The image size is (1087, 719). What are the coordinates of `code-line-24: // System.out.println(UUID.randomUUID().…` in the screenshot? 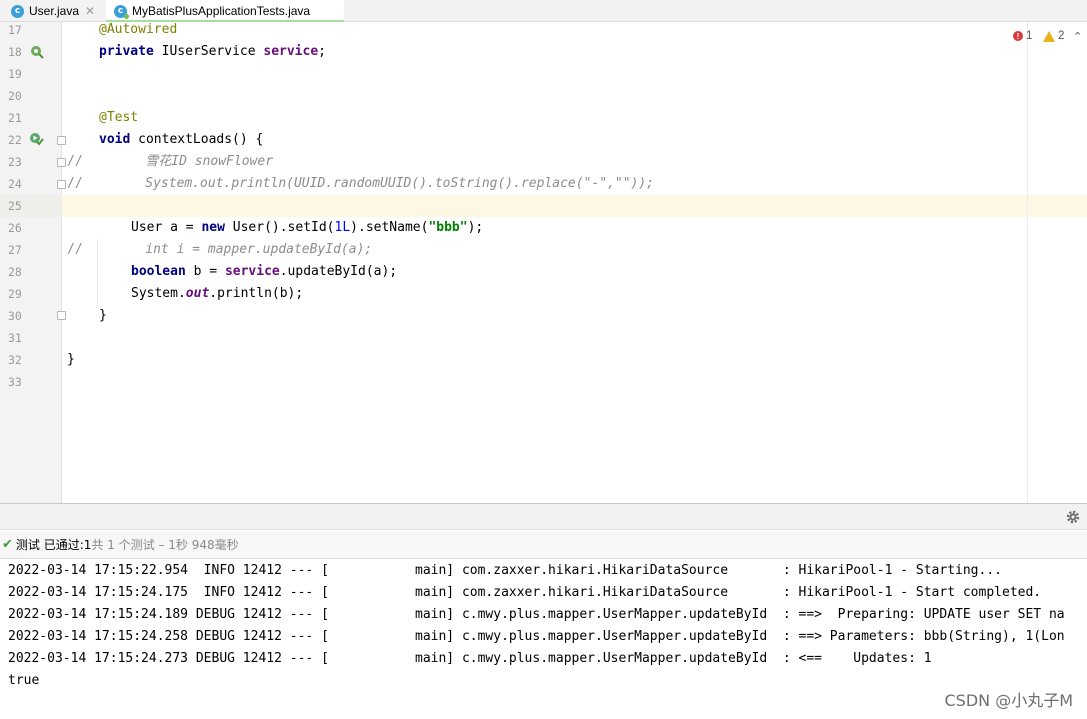 It's located at (360, 184).